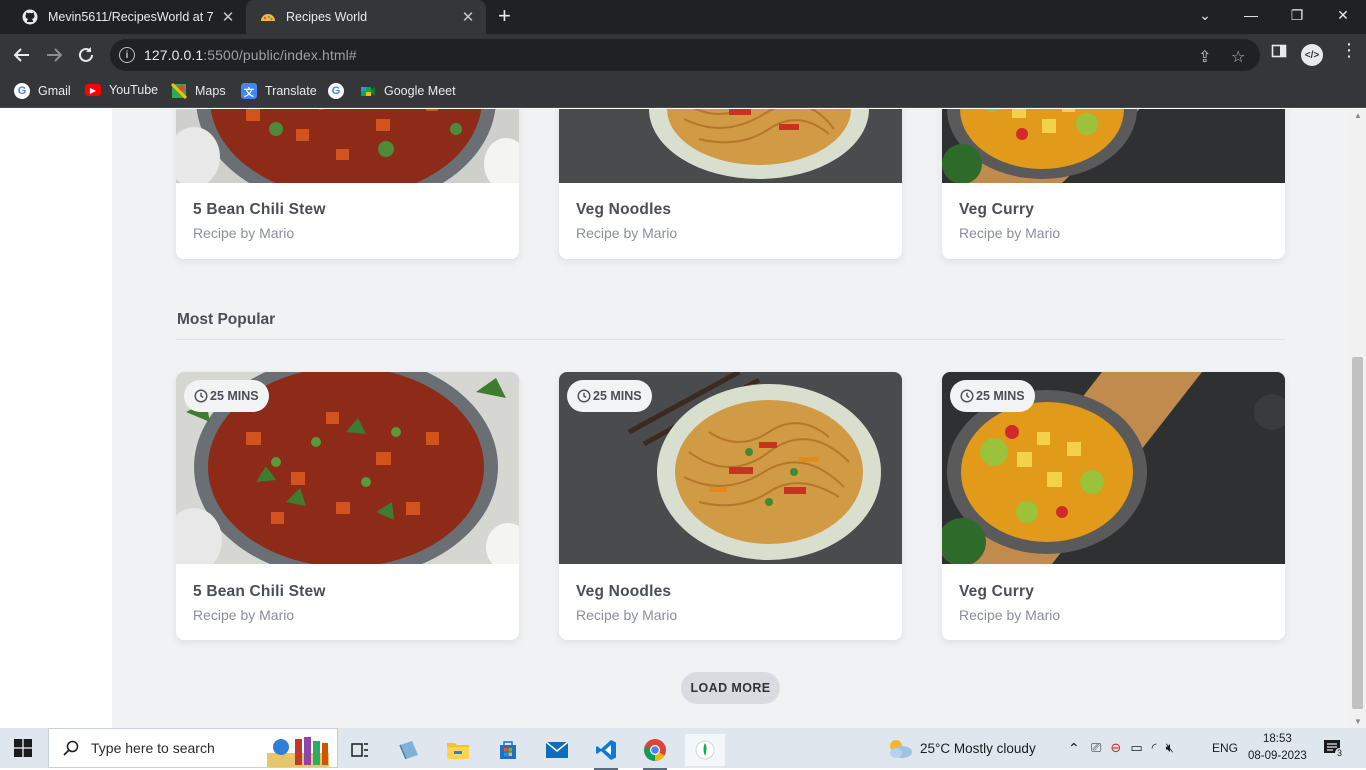  Describe the element at coordinates (1113, 146) in the screenshot. I see `recipe-image-curry` at that location.